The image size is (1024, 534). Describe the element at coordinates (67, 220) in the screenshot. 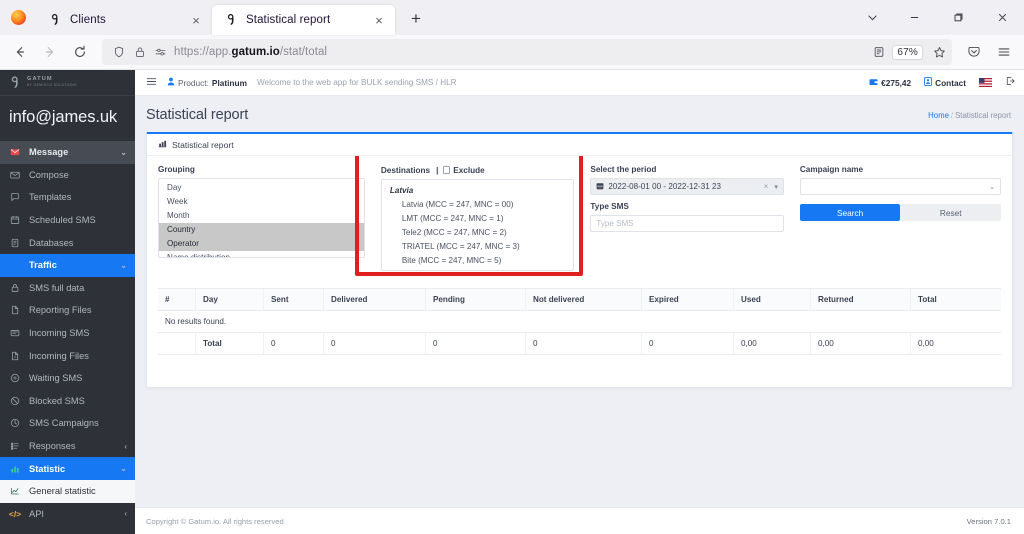

I see `sidebar-item-scheduled-sms: Scheduled SMS` at that location.